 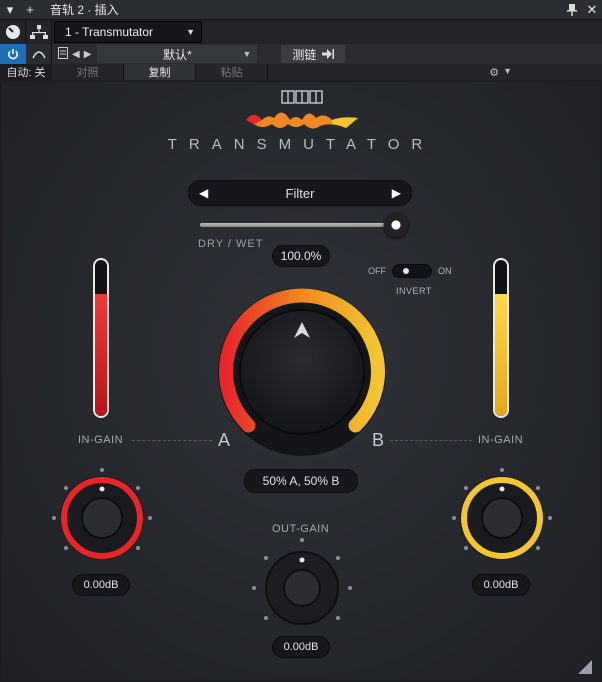 What do you see at coordinates (302, 109) in the screenshot?
I see `transmutator-logo-icon` at bounding box center [302, 109].